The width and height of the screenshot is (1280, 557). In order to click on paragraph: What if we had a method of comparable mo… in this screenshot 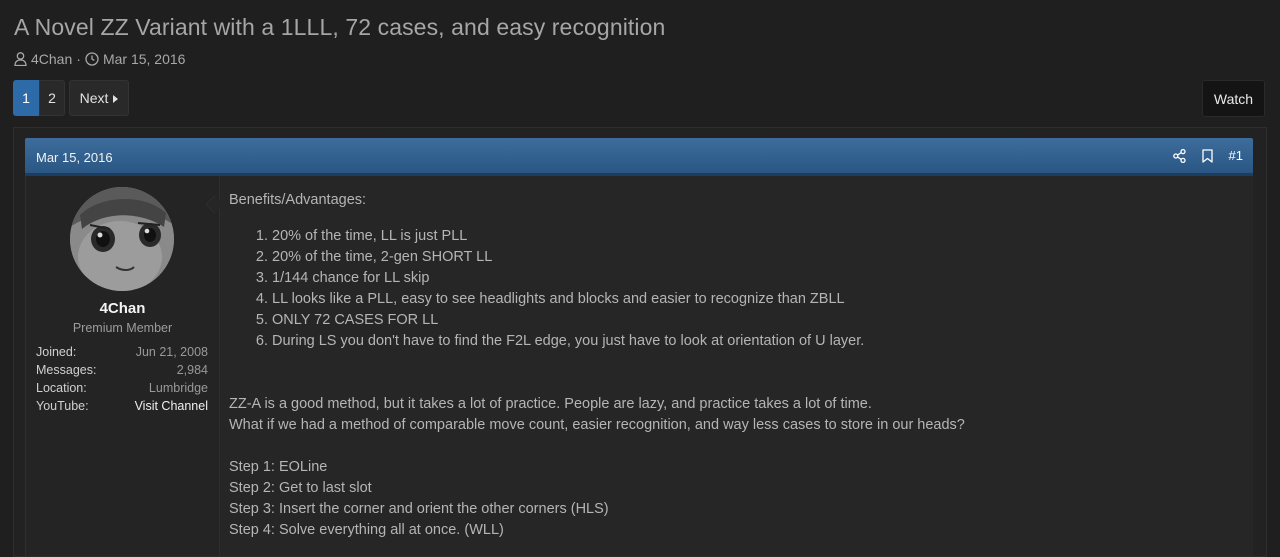, I will do `click(597, 425)`.